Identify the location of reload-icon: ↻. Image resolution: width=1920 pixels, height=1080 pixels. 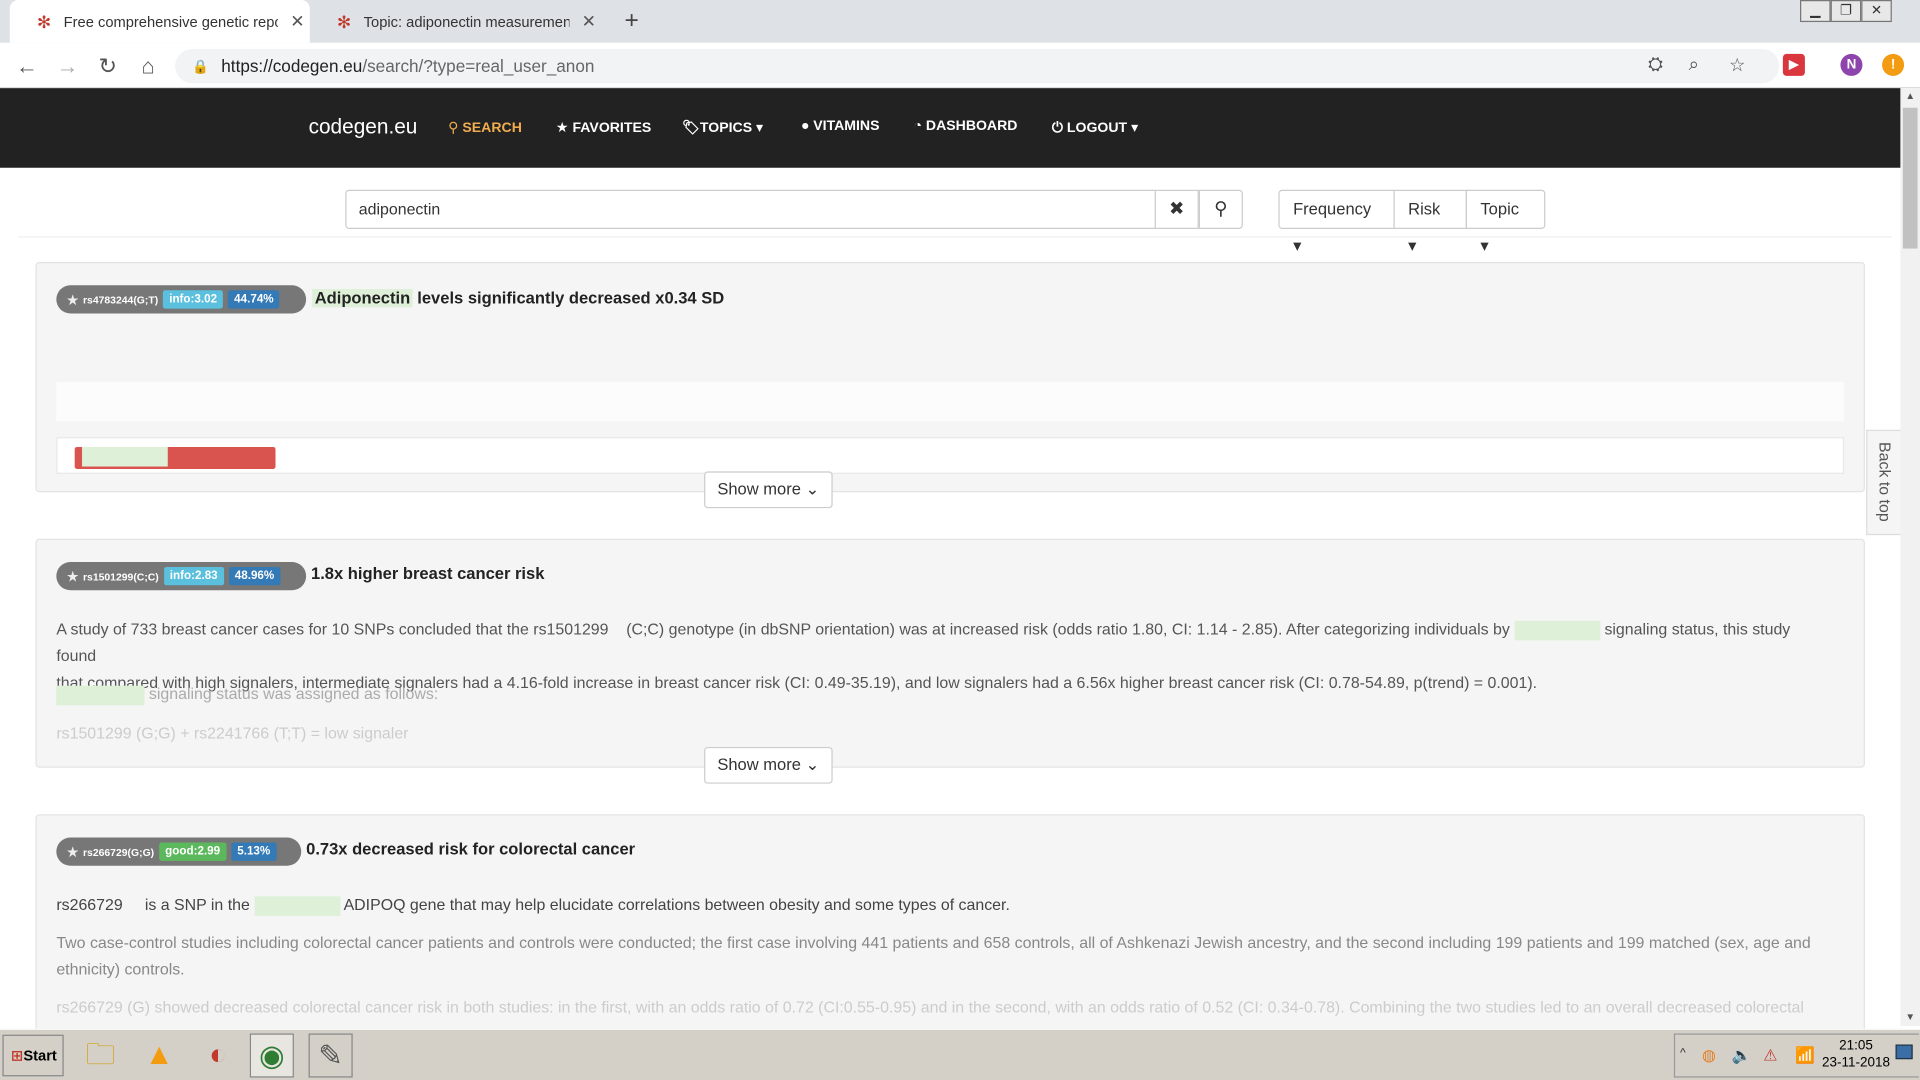
(107, 65).